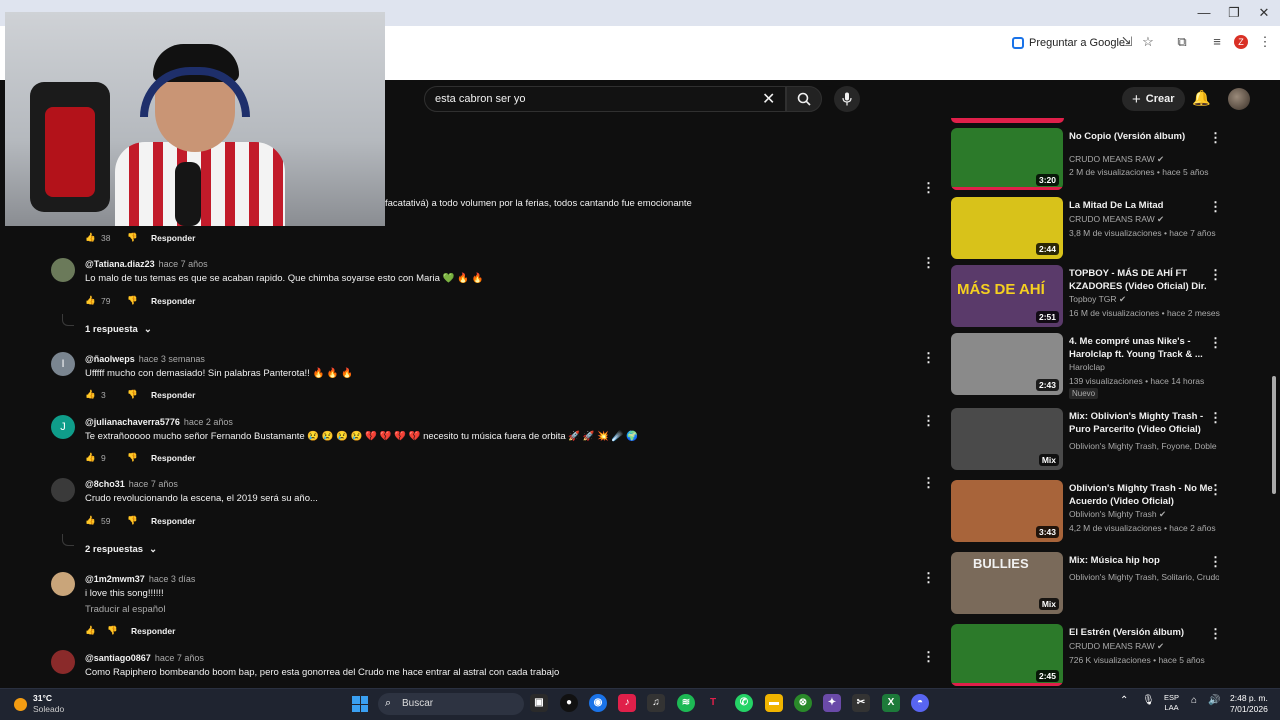  I want to click on page-scrollbar, so click(1274, 435).